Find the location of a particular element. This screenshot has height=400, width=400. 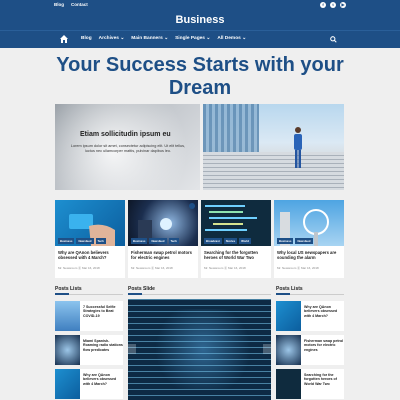

play-icon is located at coordinates (192, 206).